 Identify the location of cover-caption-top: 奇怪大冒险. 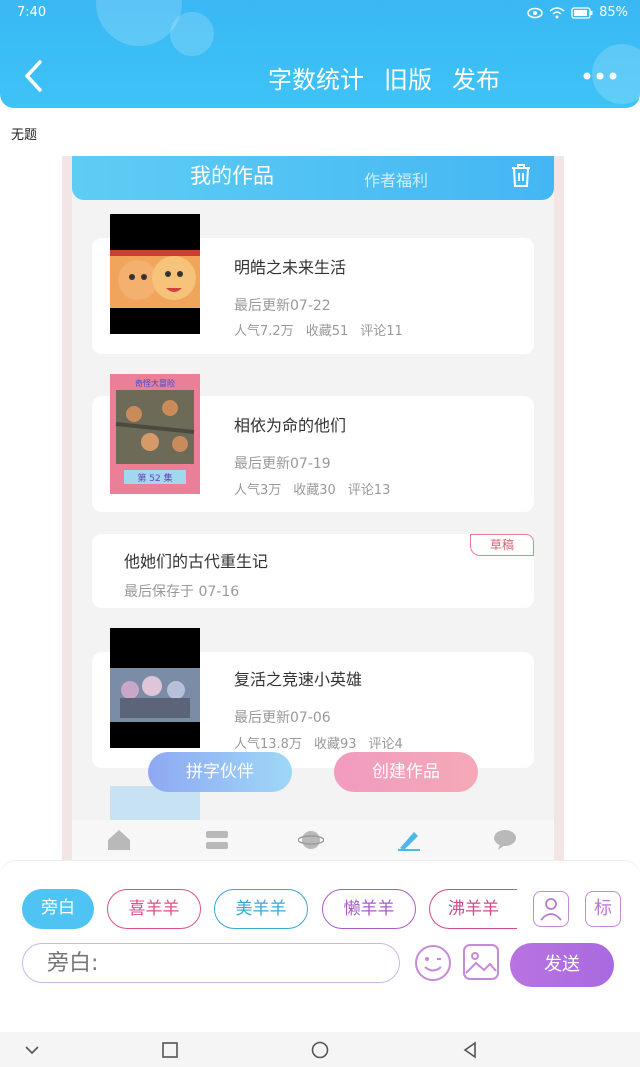
(155, 383).